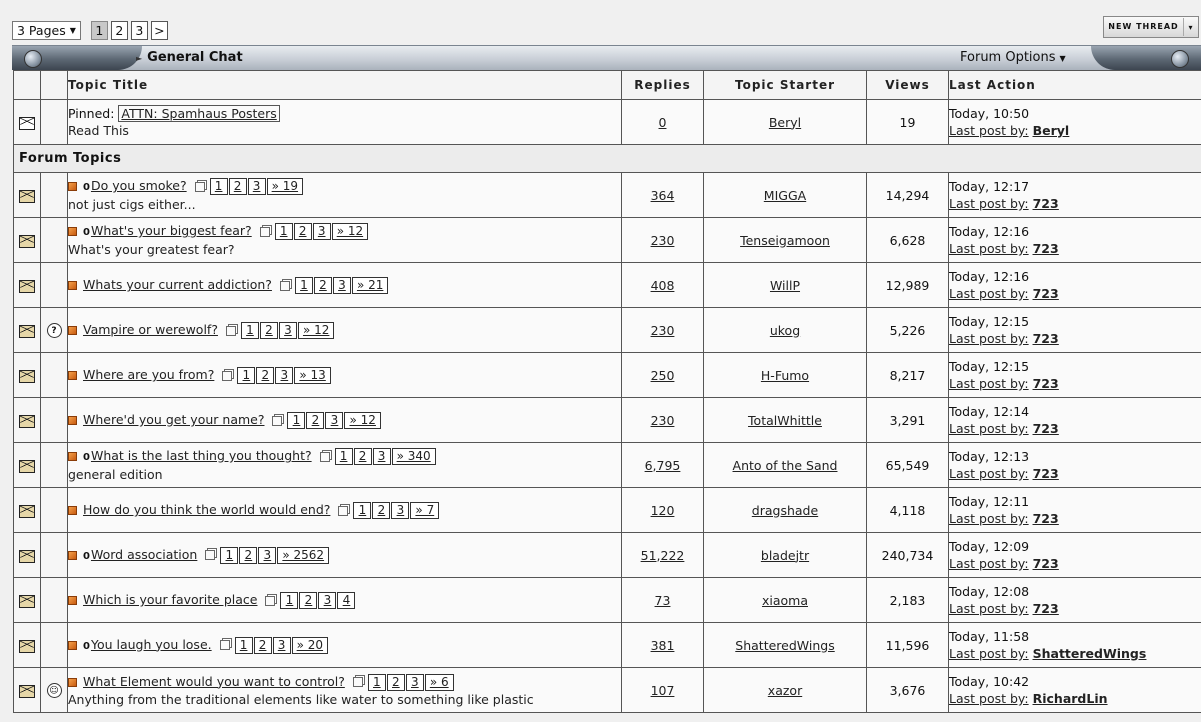 This screenshot has width=1201, height=722. I want to click on replies-link: 73, so click(663, 600).